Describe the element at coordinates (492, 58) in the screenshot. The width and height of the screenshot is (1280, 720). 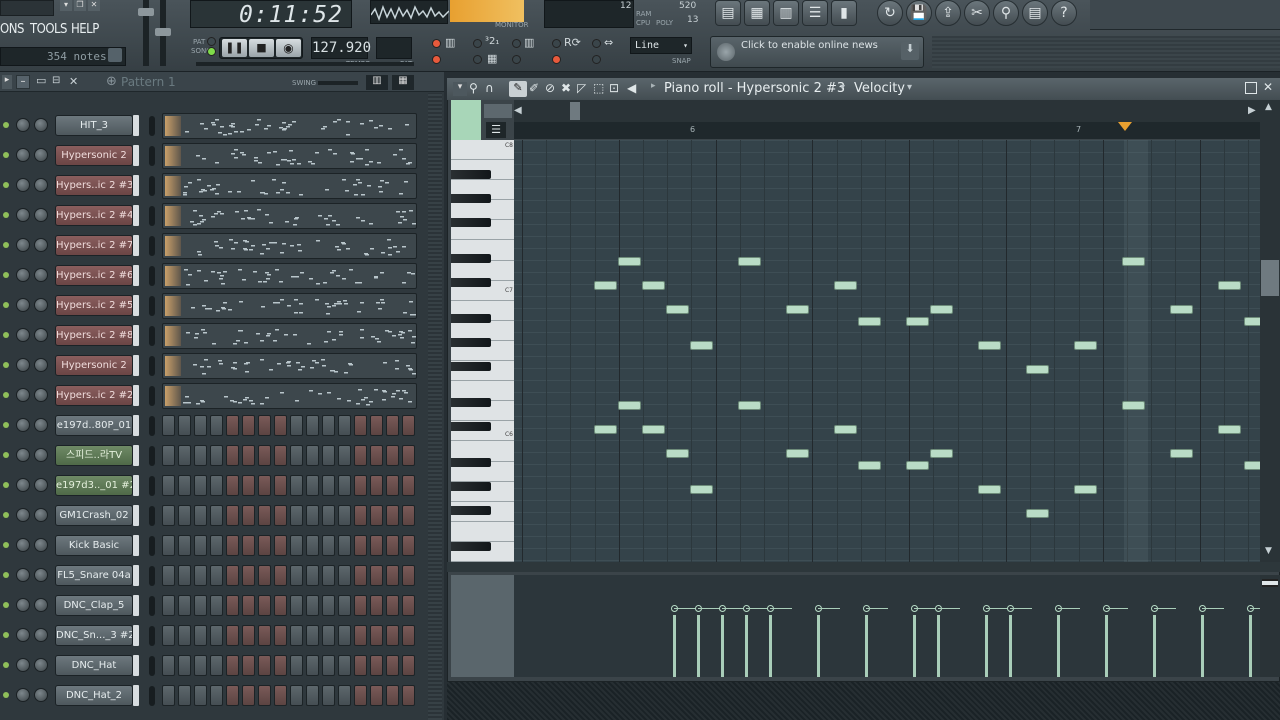
I see `typing-keyboard-icon: ▦` at that location.